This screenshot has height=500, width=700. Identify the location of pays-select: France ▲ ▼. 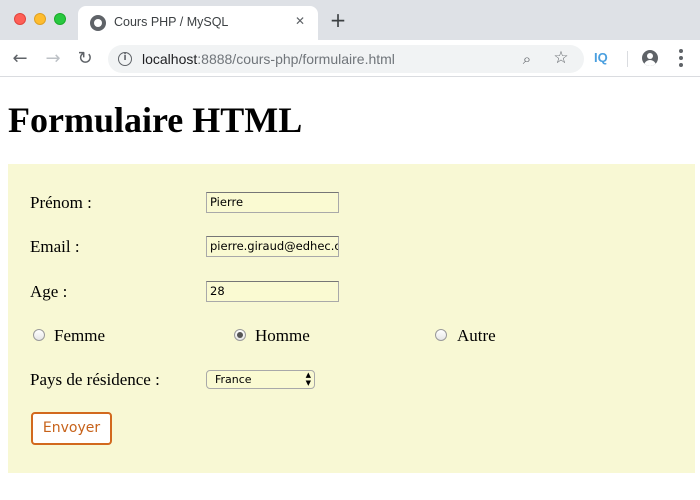
(260, 379).